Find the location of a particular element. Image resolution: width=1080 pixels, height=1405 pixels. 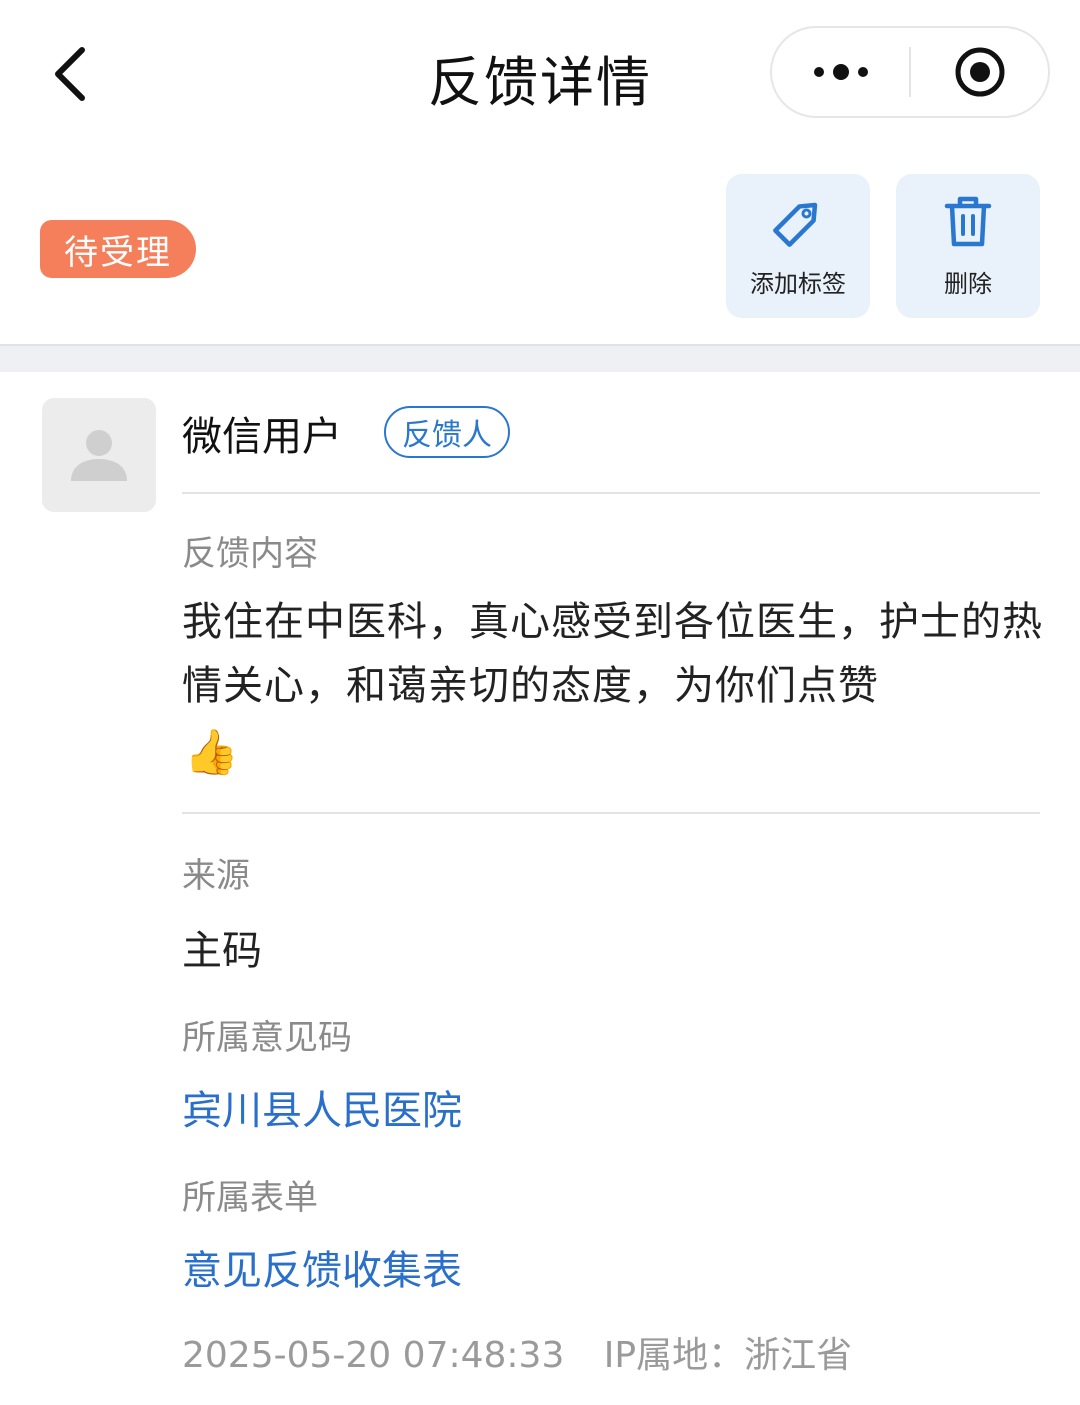

add-tag-label: 添加标签 is located at coordinates (798, 283).